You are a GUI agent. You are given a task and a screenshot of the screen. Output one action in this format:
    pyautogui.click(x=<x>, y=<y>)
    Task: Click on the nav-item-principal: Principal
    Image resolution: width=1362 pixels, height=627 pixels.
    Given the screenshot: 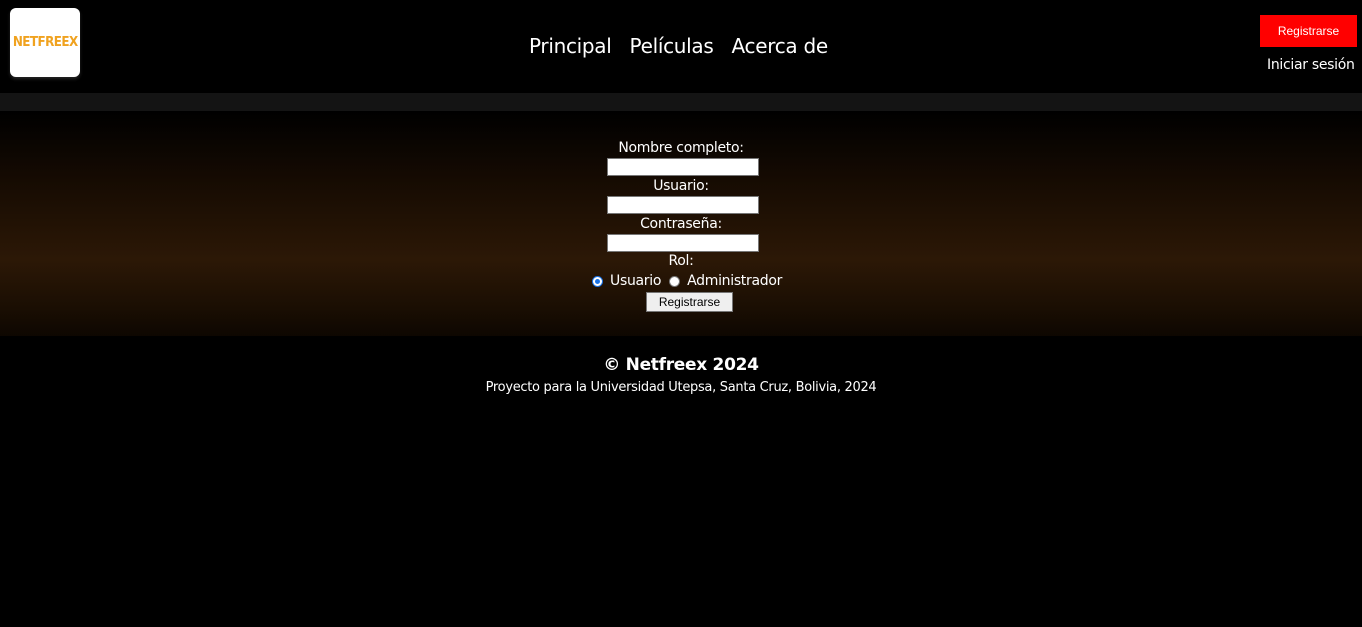 What is the action you would take?
    pyautogui.click(x=570, y=46)
    